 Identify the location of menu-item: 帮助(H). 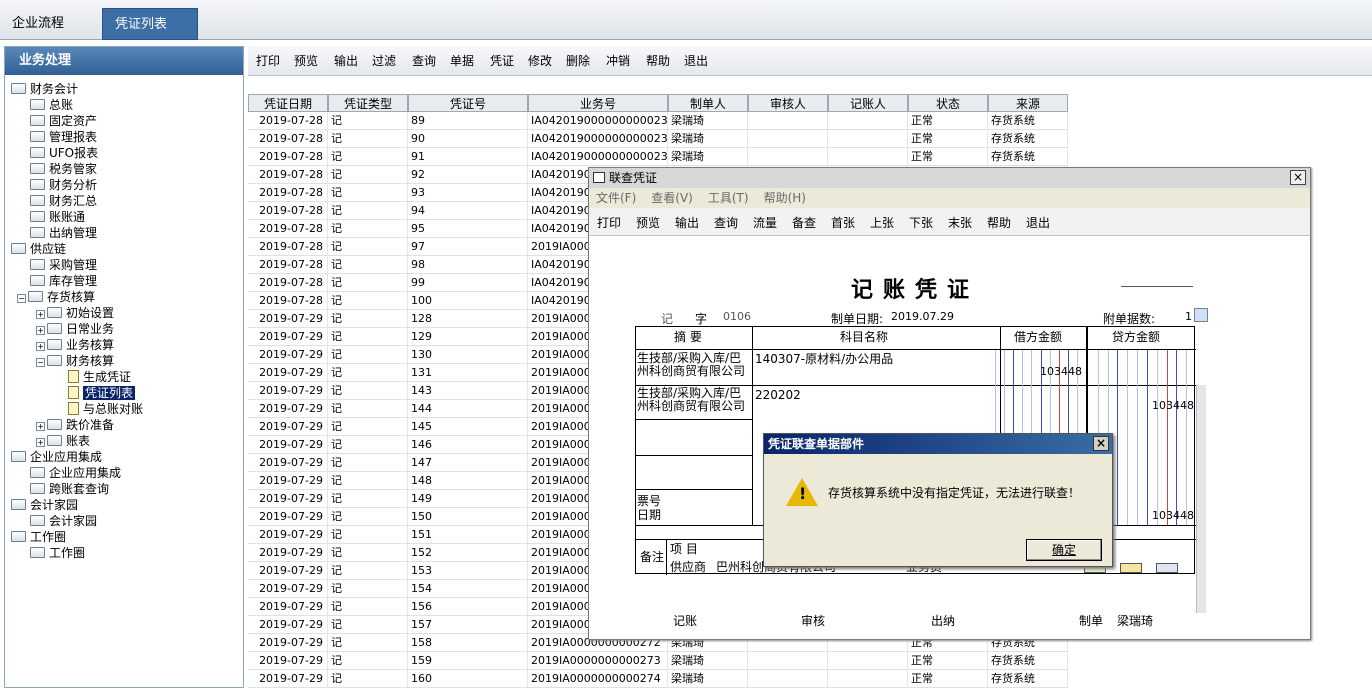
(785, 198).